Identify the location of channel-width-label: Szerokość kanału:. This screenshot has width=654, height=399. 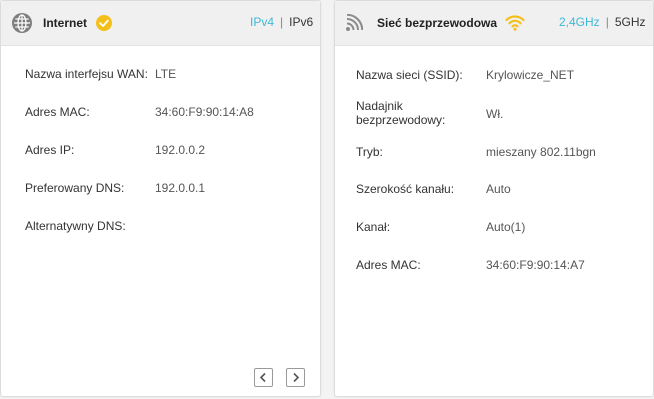
(405, 189).